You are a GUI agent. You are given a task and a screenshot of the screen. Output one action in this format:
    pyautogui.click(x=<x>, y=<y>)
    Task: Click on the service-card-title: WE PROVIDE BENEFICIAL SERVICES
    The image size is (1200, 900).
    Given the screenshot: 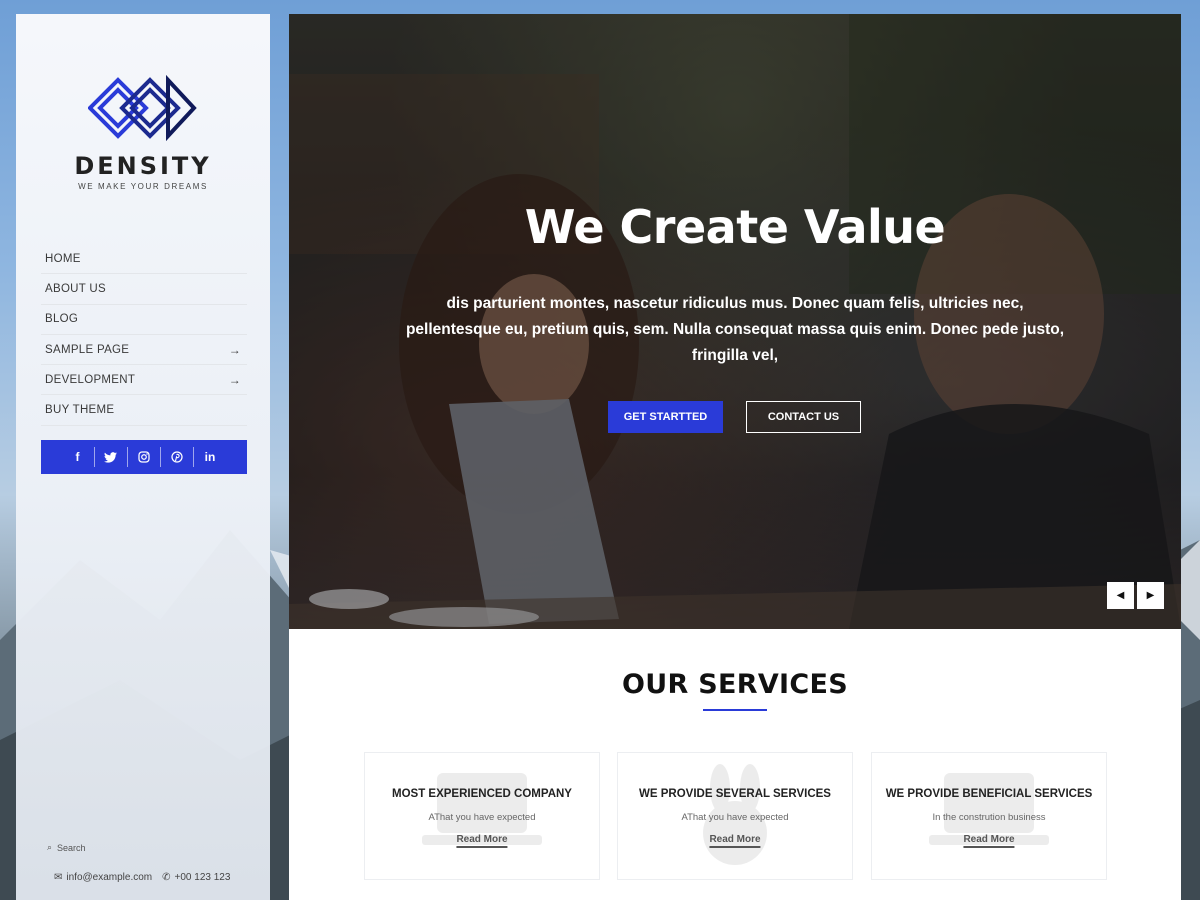 What is the action you would take?
    pyautogui.click(x=989, y=794)
    